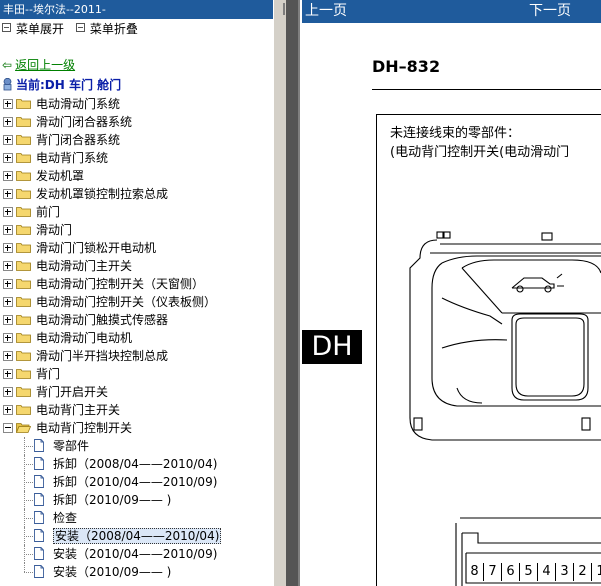 Image resolution: width=601 pixels, height=586 pixels. I want to click on tree-leaf-label: 拆卸（2010/09—— ), so click(112, 500).